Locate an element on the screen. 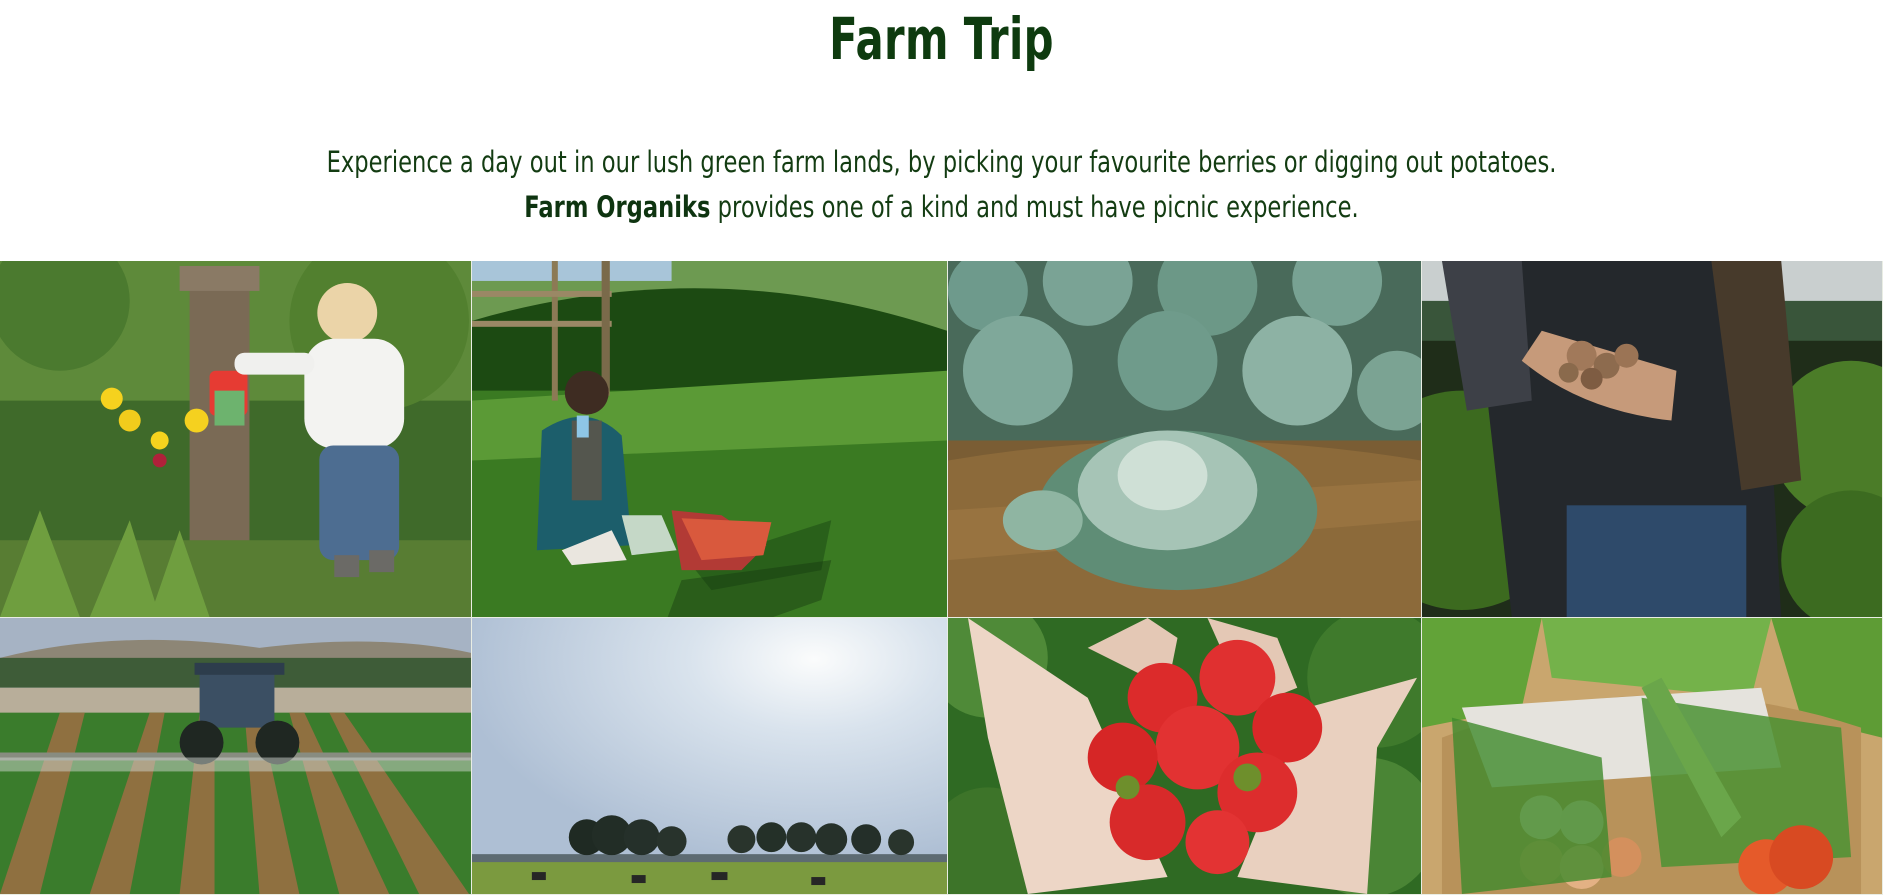  page-title: Farm Trip is located at coordinates (941, 39).